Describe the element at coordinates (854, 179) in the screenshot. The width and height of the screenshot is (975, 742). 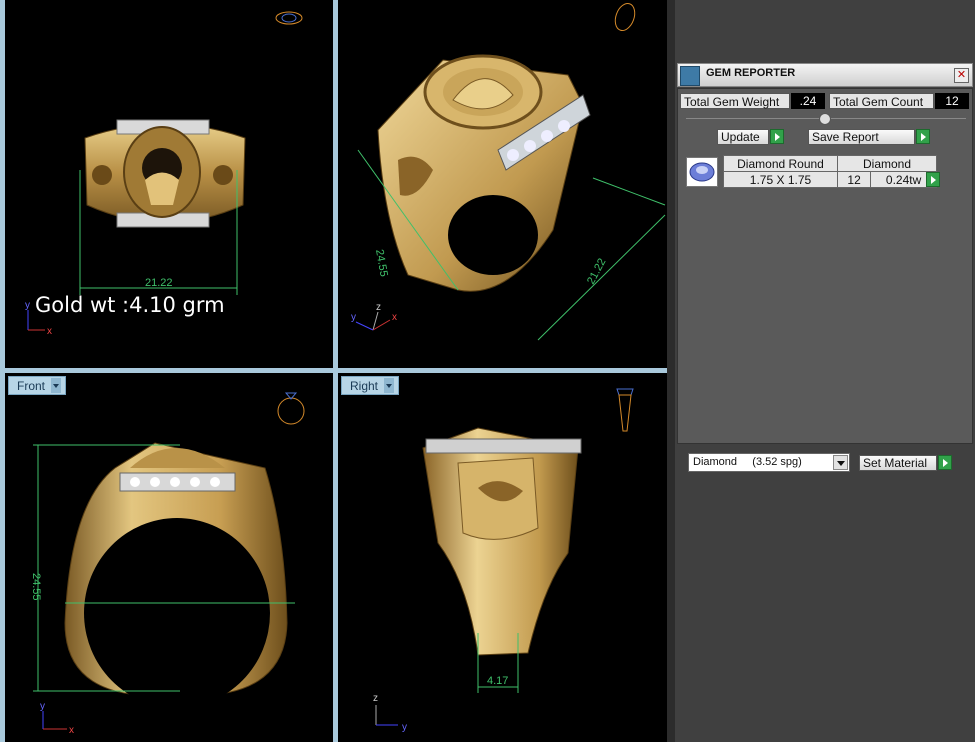
I see `gem-count: 12` at that location.